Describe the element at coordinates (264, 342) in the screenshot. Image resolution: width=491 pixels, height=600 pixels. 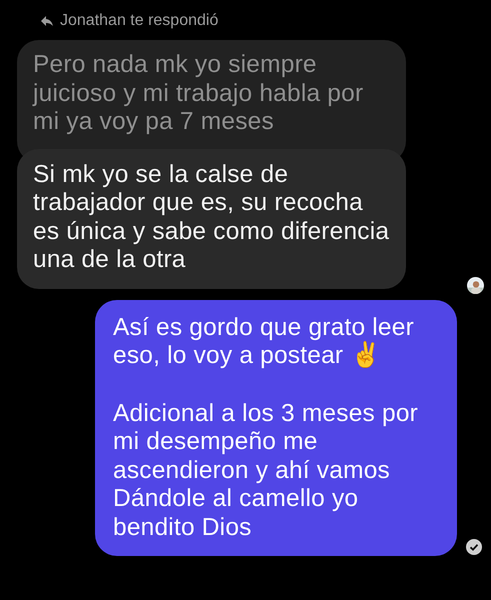
I see `message-paragraph: Así es gordo que grato leer eso, lo voy a postear ✌` at that location.